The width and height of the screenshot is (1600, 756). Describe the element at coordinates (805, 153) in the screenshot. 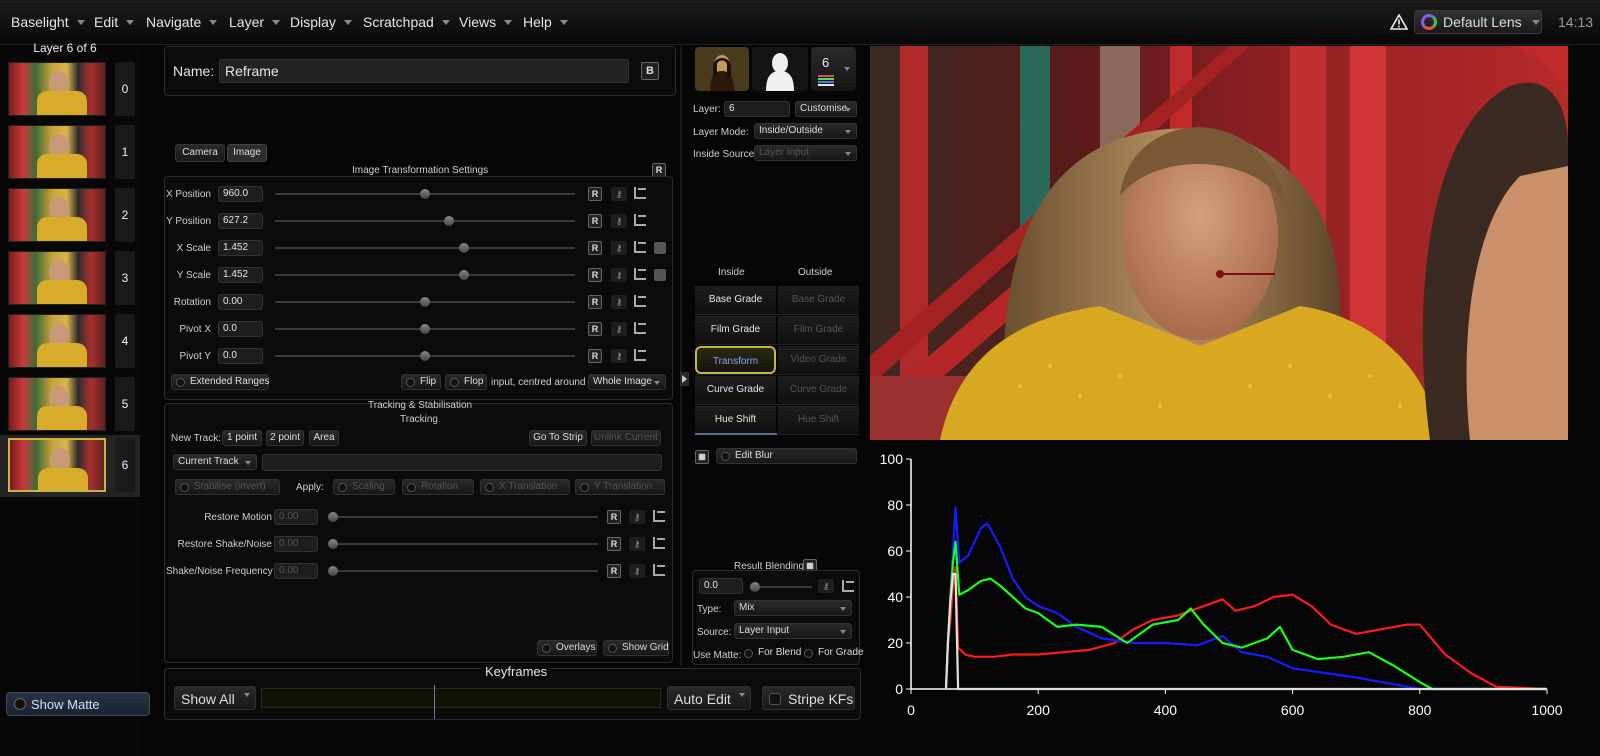

I see `inside-source-dropdown: Layer Input` at that location.